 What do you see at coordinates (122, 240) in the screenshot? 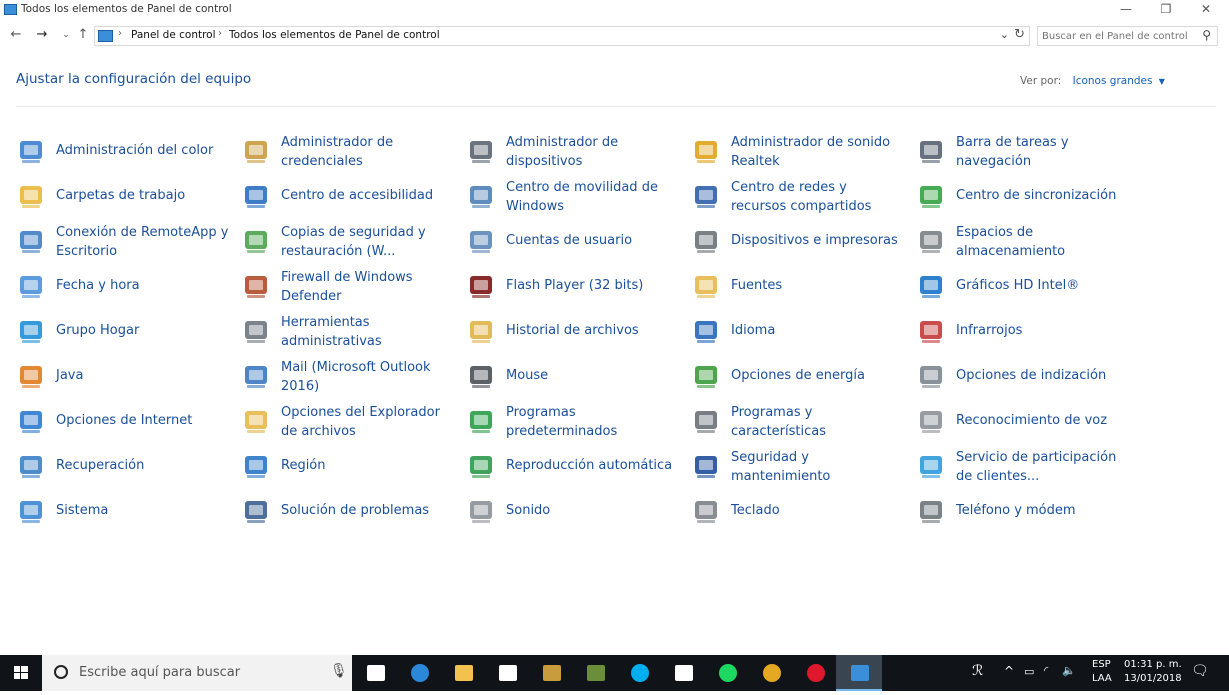
I see `control-panel-item: Conexión de RemoteApp y Escritorio` at bounding box center [122, 240].